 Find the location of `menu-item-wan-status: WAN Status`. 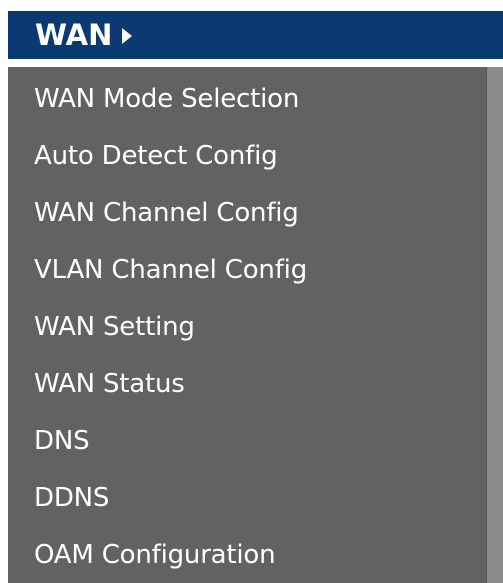

menu-item-wan-status: WAN Status is located at coordinates (109, 384).